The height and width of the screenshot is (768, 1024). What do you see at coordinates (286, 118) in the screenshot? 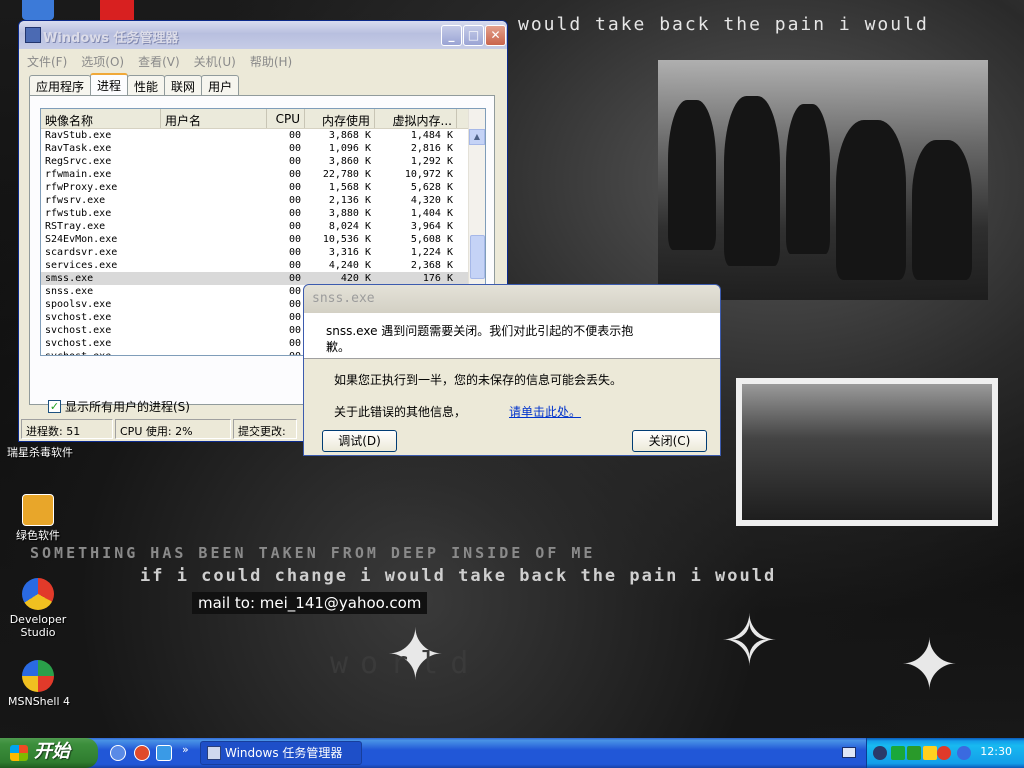
I see `column-header-cpu: CPU` at bounding box center [286, 118].